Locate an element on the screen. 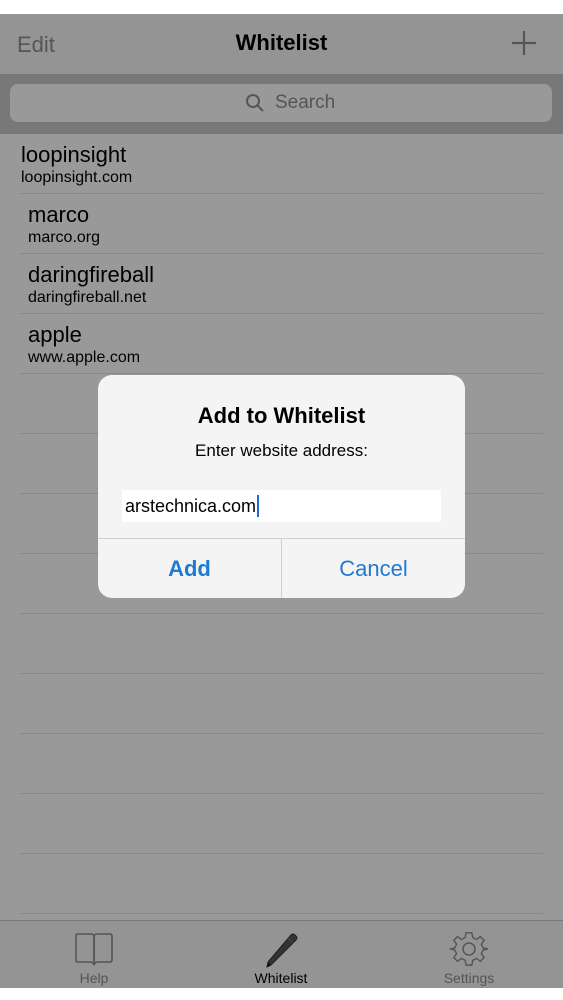 The height and width of the screenshot is (1000, 563). add-button: Add is located at coordinates (189, 568).